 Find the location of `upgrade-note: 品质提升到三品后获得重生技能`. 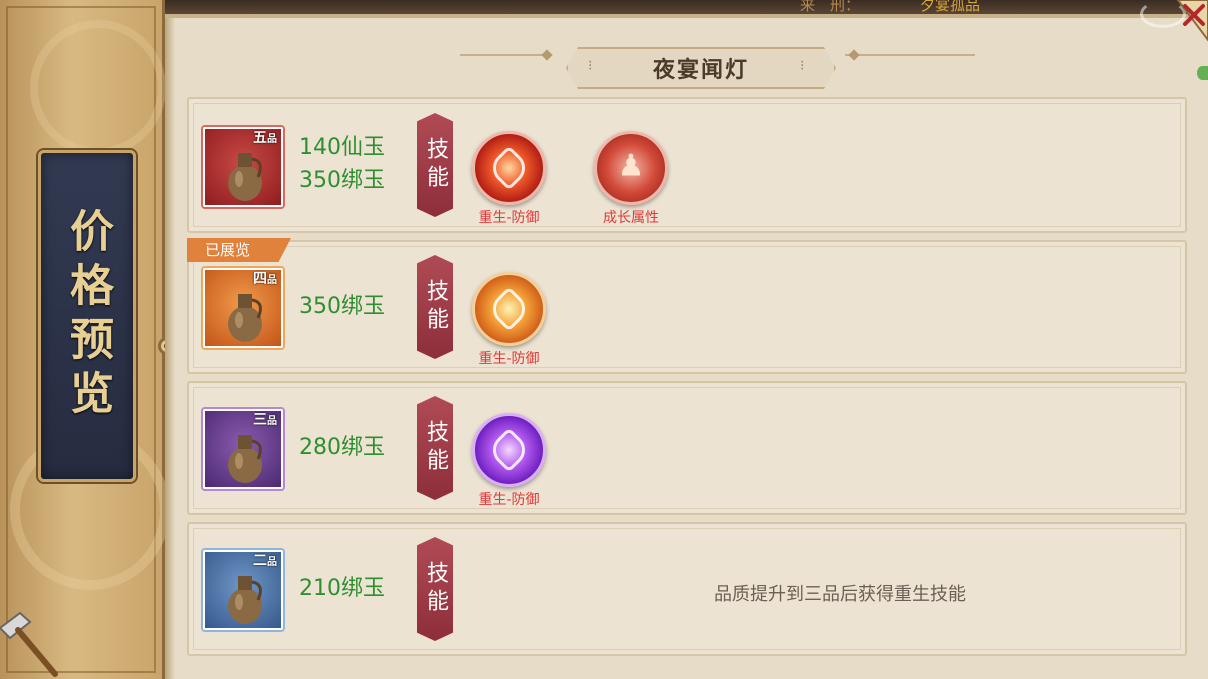

upgrade-note: 品质提升到三品后获得重生技能 is located at coordinates (840, 594).